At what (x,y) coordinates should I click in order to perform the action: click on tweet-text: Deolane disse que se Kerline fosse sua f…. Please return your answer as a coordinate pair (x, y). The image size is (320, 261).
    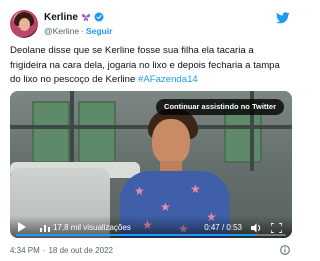
    Looking at the image, I should click on (151, 66).